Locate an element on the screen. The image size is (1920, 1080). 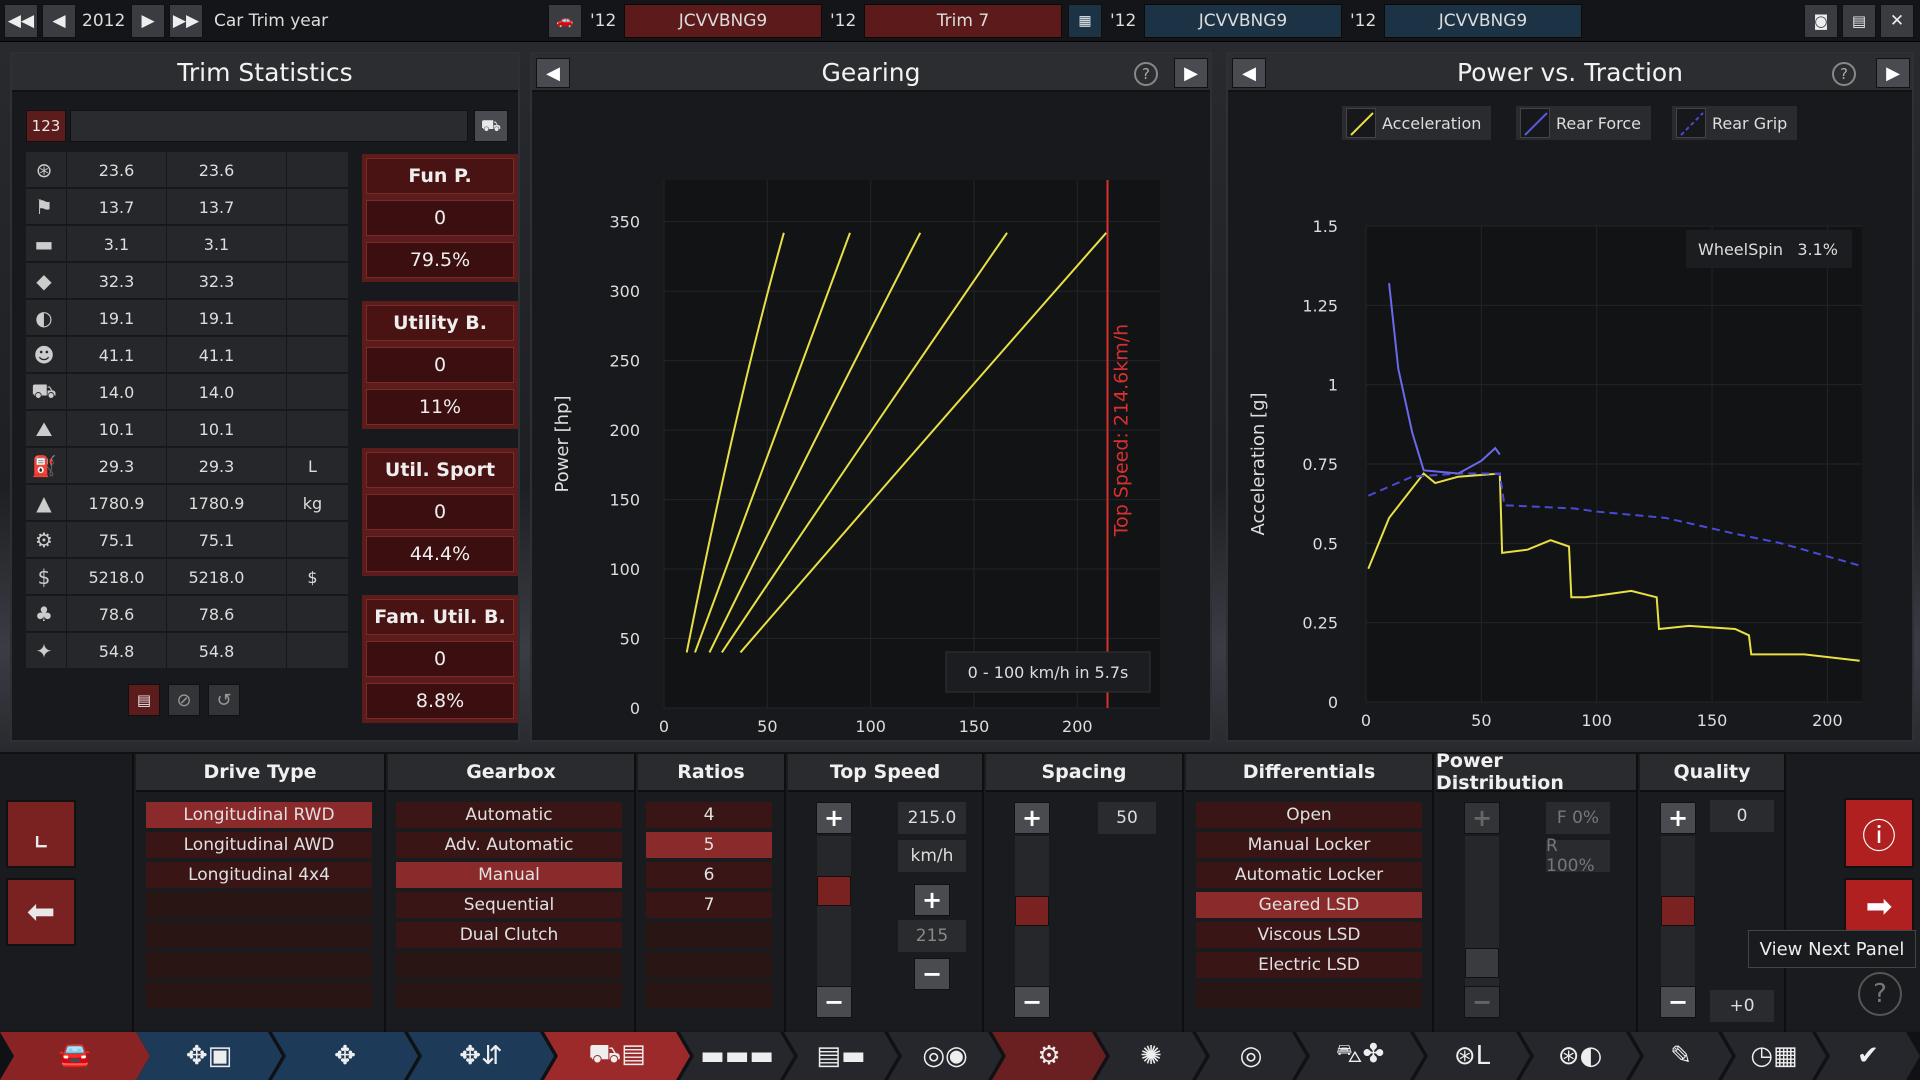
cancel-icon: ⊘ is located at coordinates (184, 700).